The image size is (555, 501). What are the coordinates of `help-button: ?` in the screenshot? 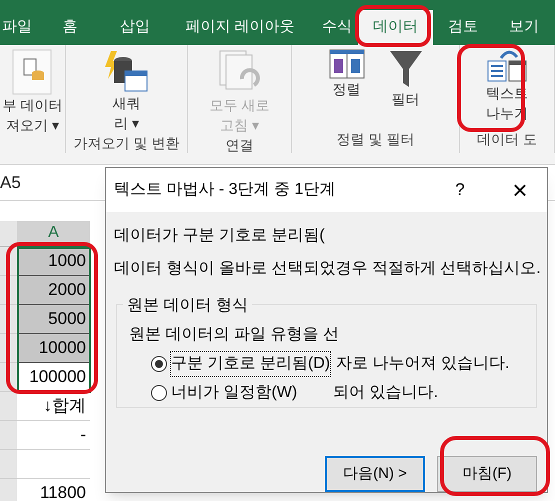 It's located at (460, 190).